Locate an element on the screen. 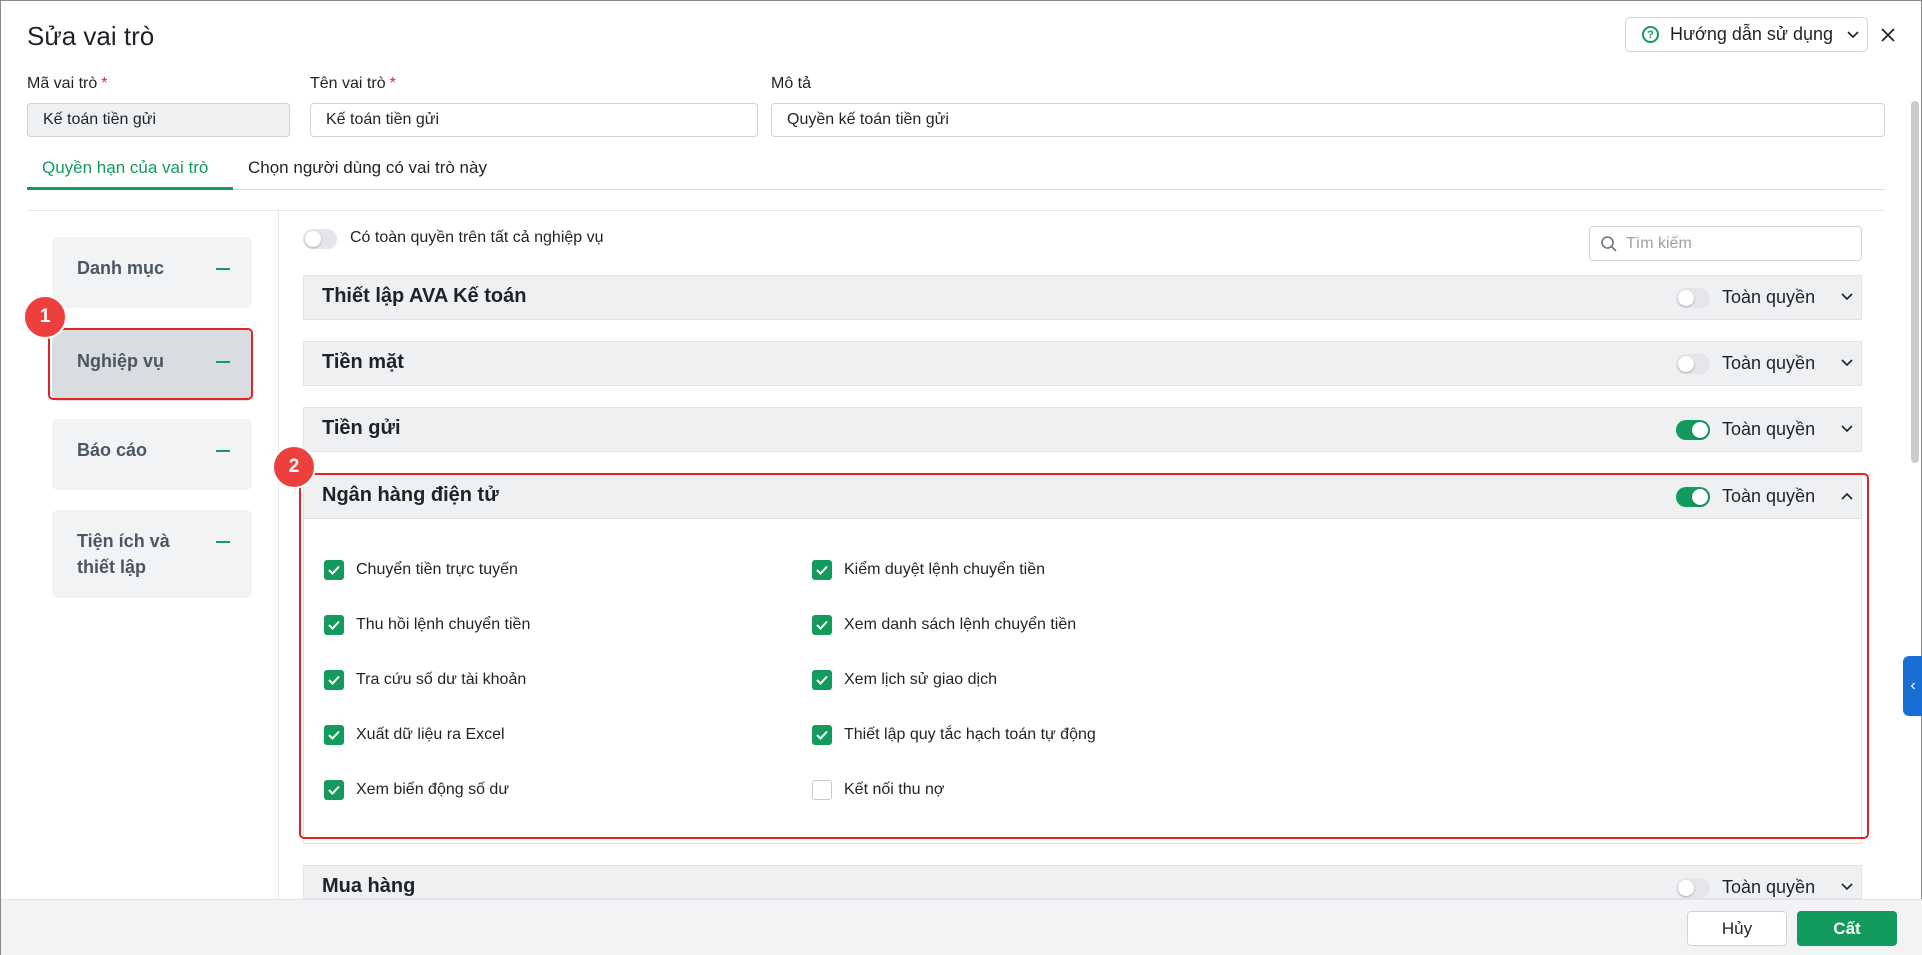  side-panel-toggle: ‹ is located at coordinates (1912, 686).